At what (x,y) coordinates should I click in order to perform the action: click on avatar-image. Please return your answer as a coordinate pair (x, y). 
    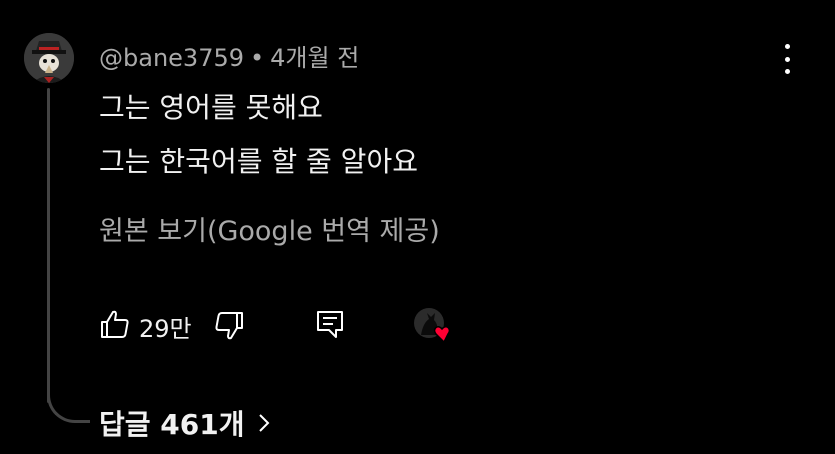
    Looking at the image, I should click on (49, 58).